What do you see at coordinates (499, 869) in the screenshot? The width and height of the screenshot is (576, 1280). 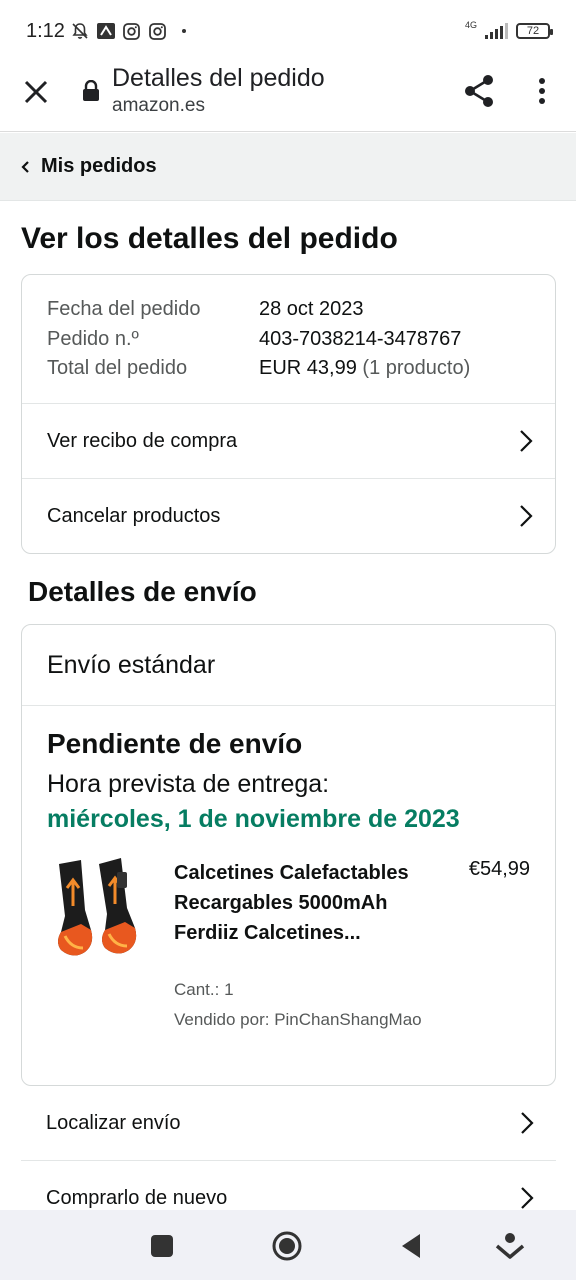 I see `product-price: €54,99` at bounding box center [499, 869].